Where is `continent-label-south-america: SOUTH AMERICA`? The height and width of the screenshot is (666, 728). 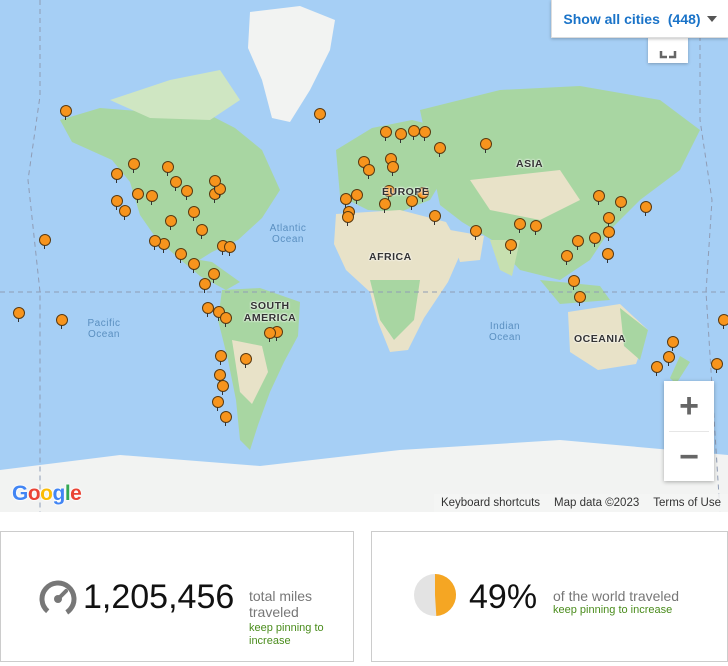
continent-label-south-america: SOUTH AMERICA is located at coordinates (270, 312).